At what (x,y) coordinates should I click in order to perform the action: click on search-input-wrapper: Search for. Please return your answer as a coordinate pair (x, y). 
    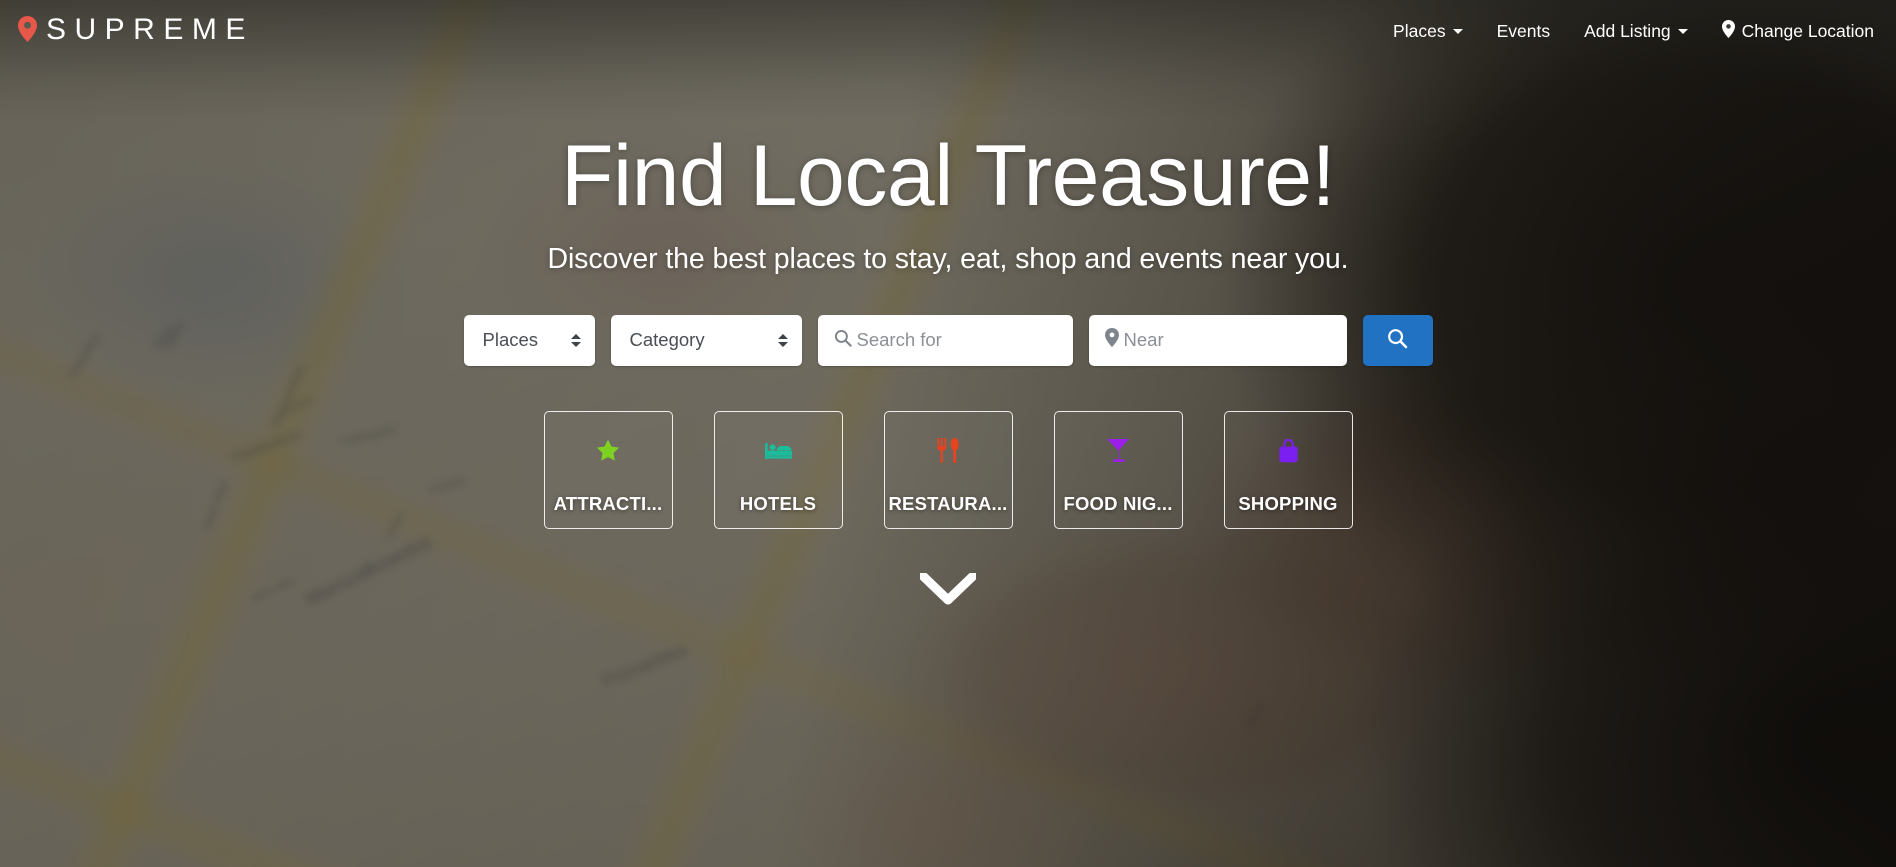
    Looking at the image, I should click on (945, 340).